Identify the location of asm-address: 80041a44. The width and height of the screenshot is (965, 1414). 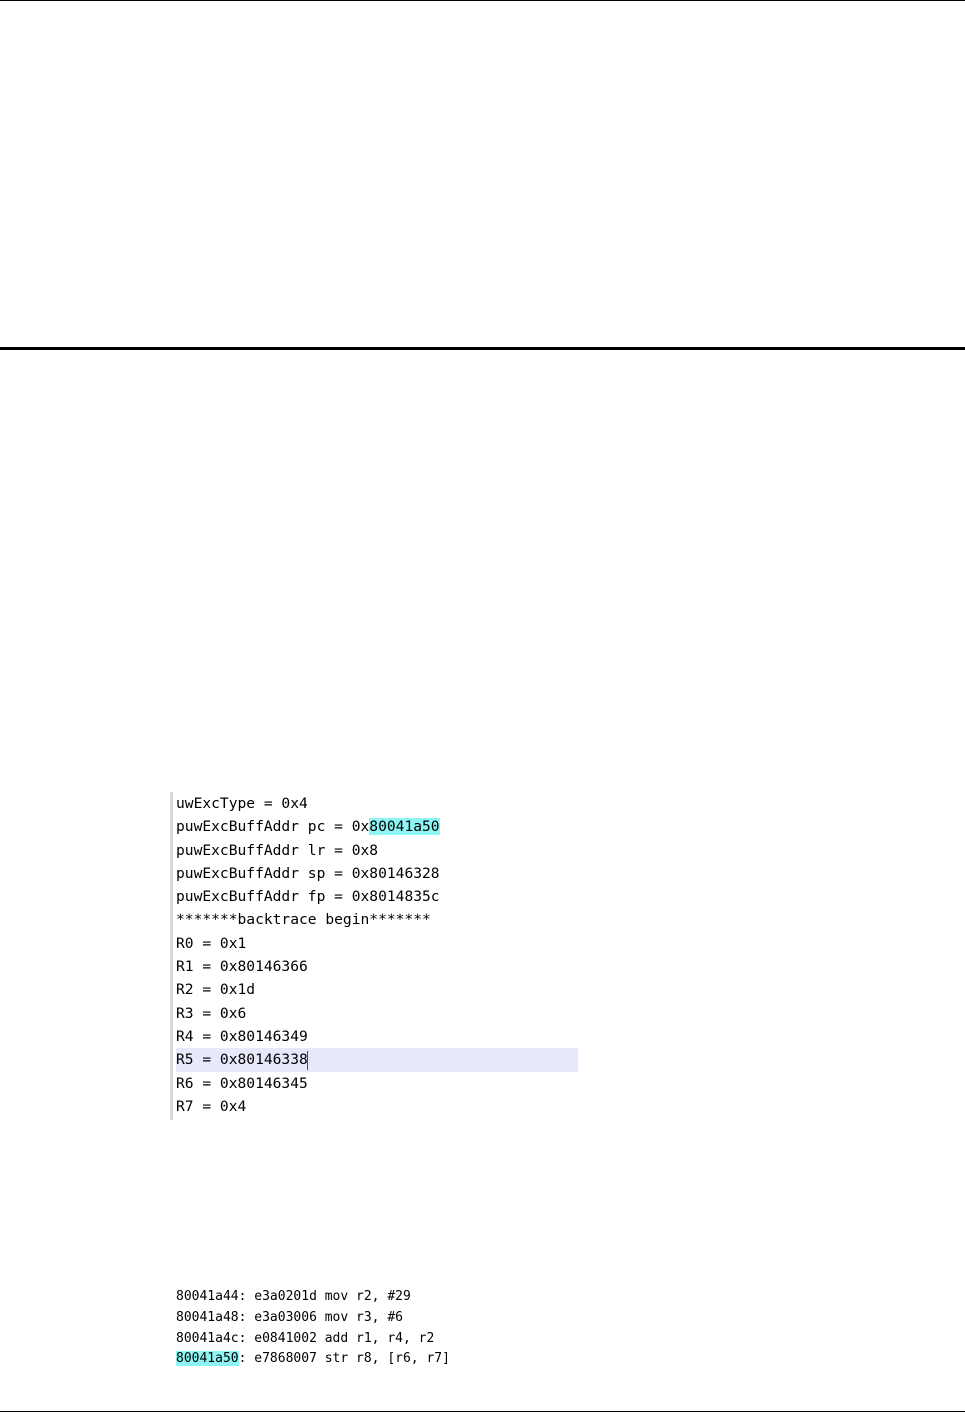
(207, 1296).